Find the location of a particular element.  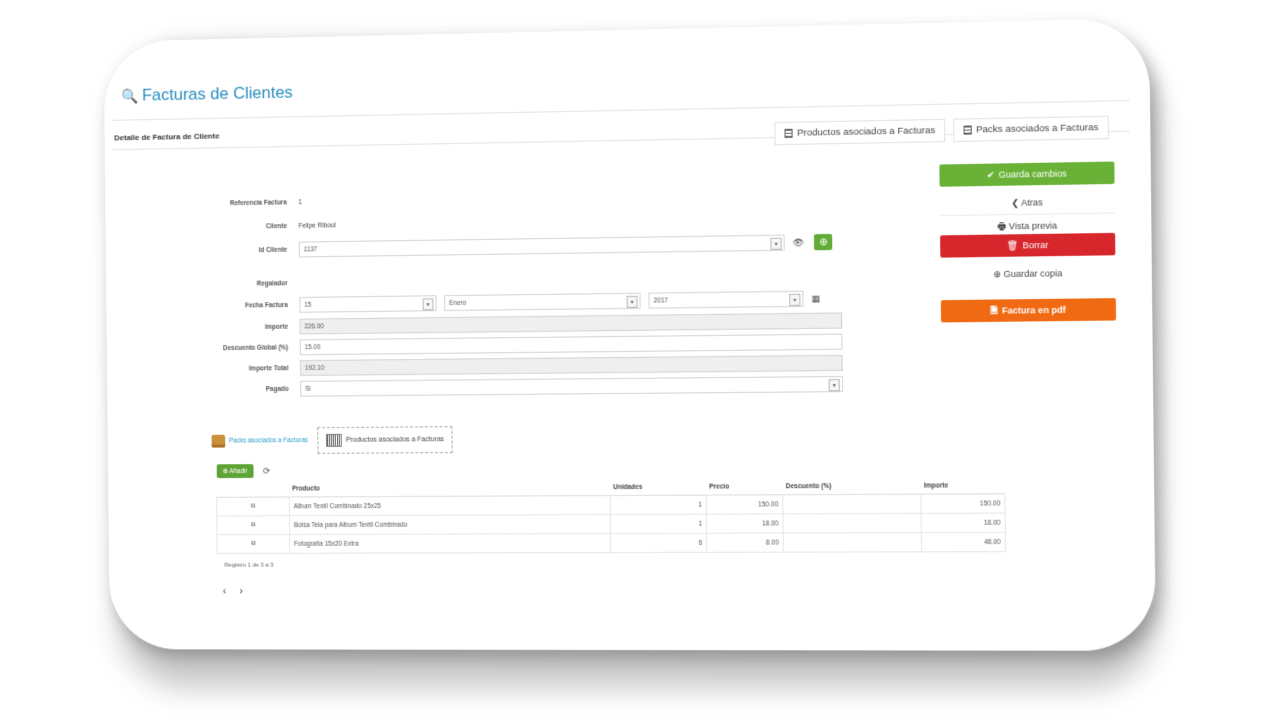

importe-total-field: 192.10 is located at coordinates (571, 365).